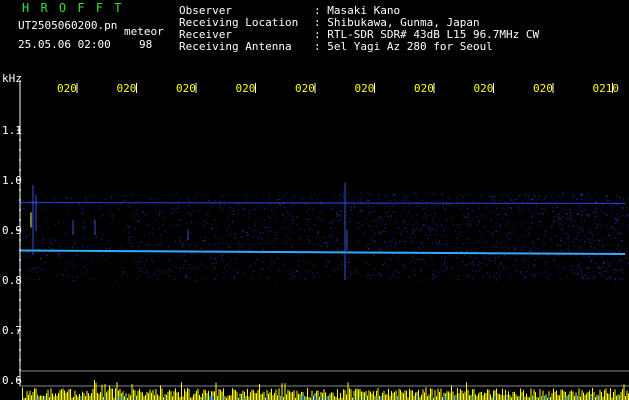 This screenshot has height=400, width=629. I want to click on carrier-line, so click(322, 252).